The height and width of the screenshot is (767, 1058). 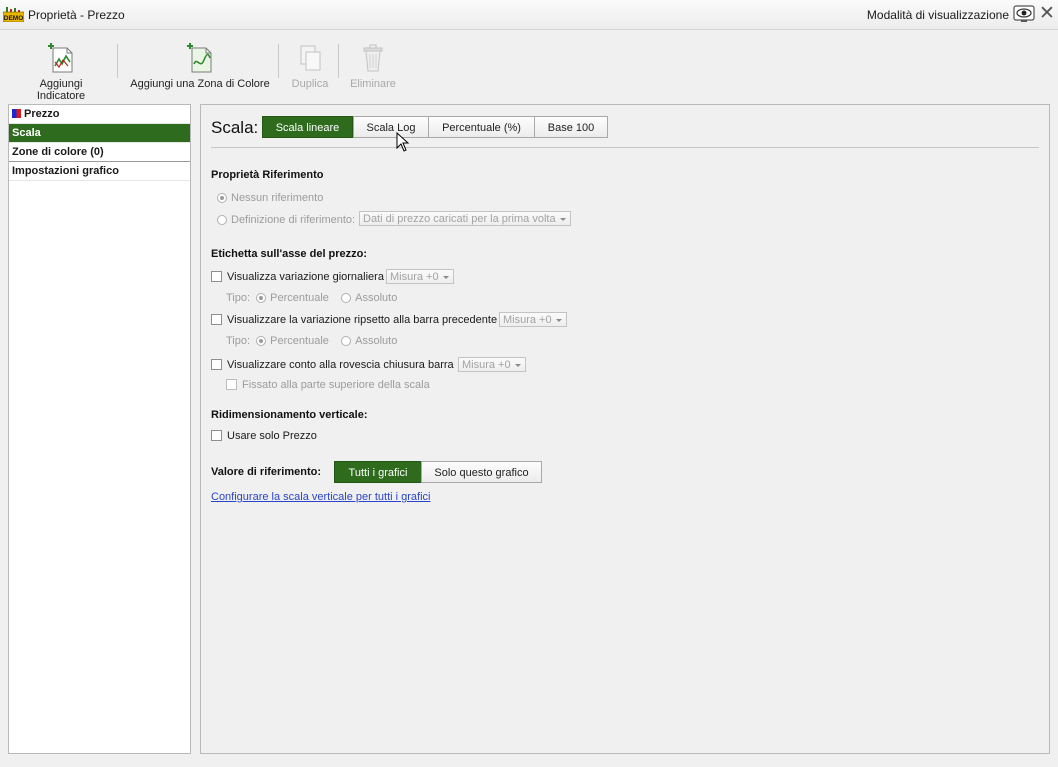 What do you see at coordinates (373, 58) in the screenshot?
I see `trash-icon` at bounding box center [373, 58].